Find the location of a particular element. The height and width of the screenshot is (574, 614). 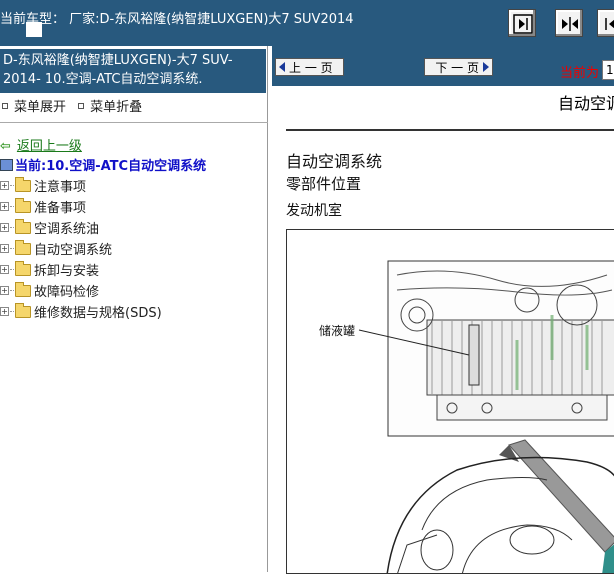

next-page-label: 下 一 页 is located at coordinates (457, 67).